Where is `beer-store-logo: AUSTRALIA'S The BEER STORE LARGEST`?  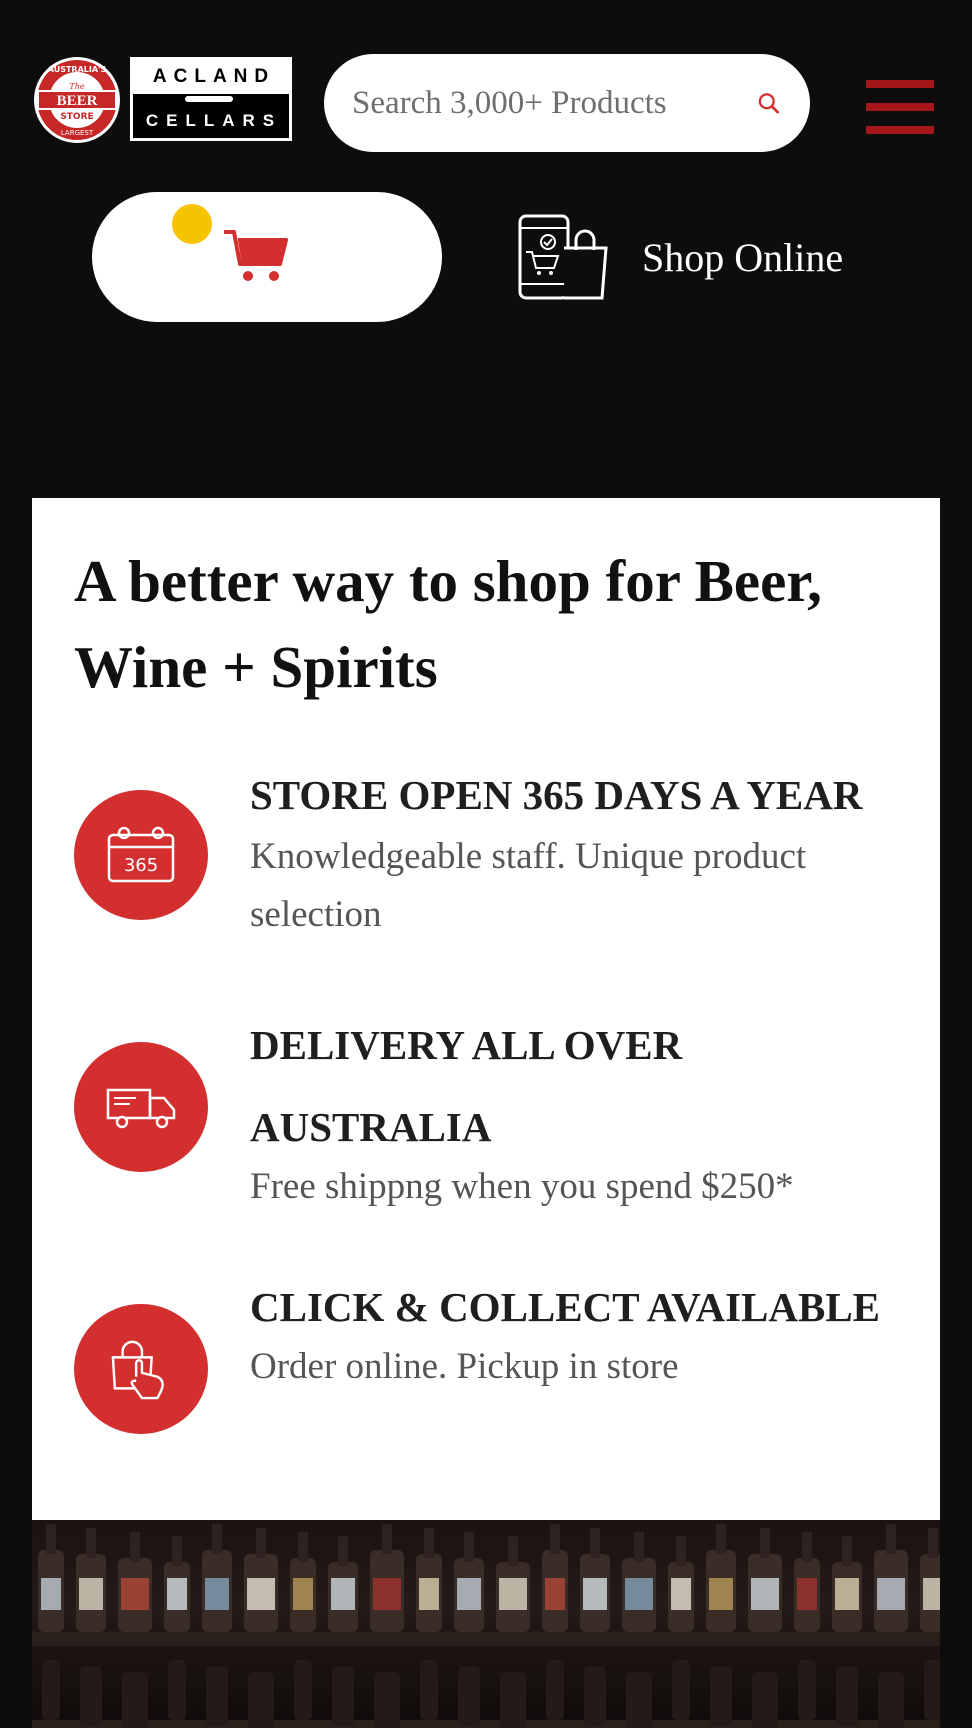 beer-store-logo: AUSTRALIA'S The BEER STORE LARGEST is located at coordinates (77, 100).